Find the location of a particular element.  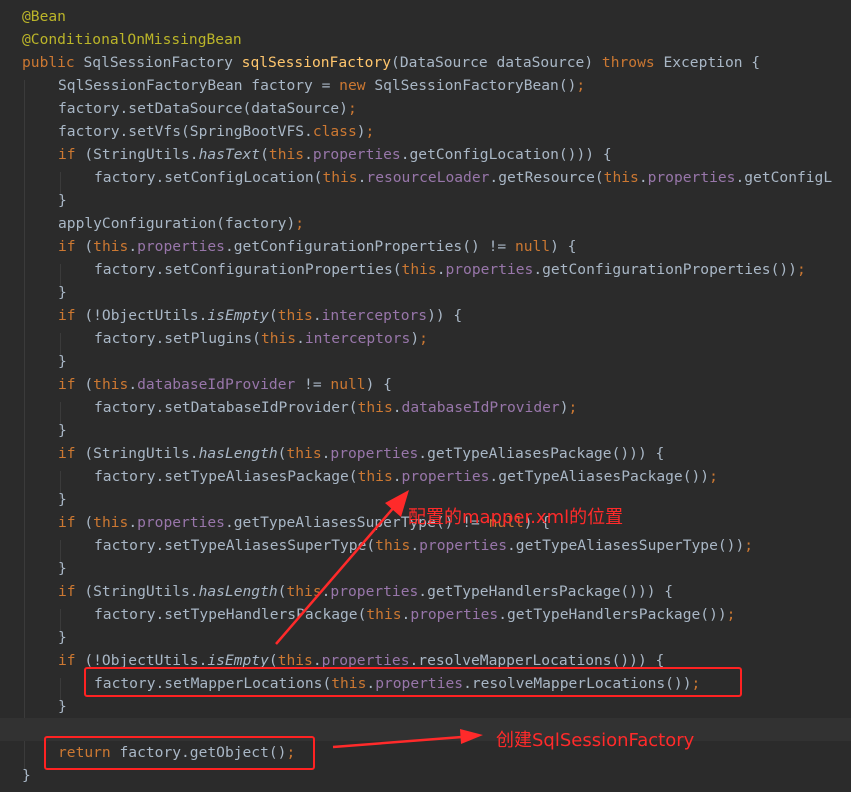

arrow-to-mapper-line is located at coordinates (335, 575).